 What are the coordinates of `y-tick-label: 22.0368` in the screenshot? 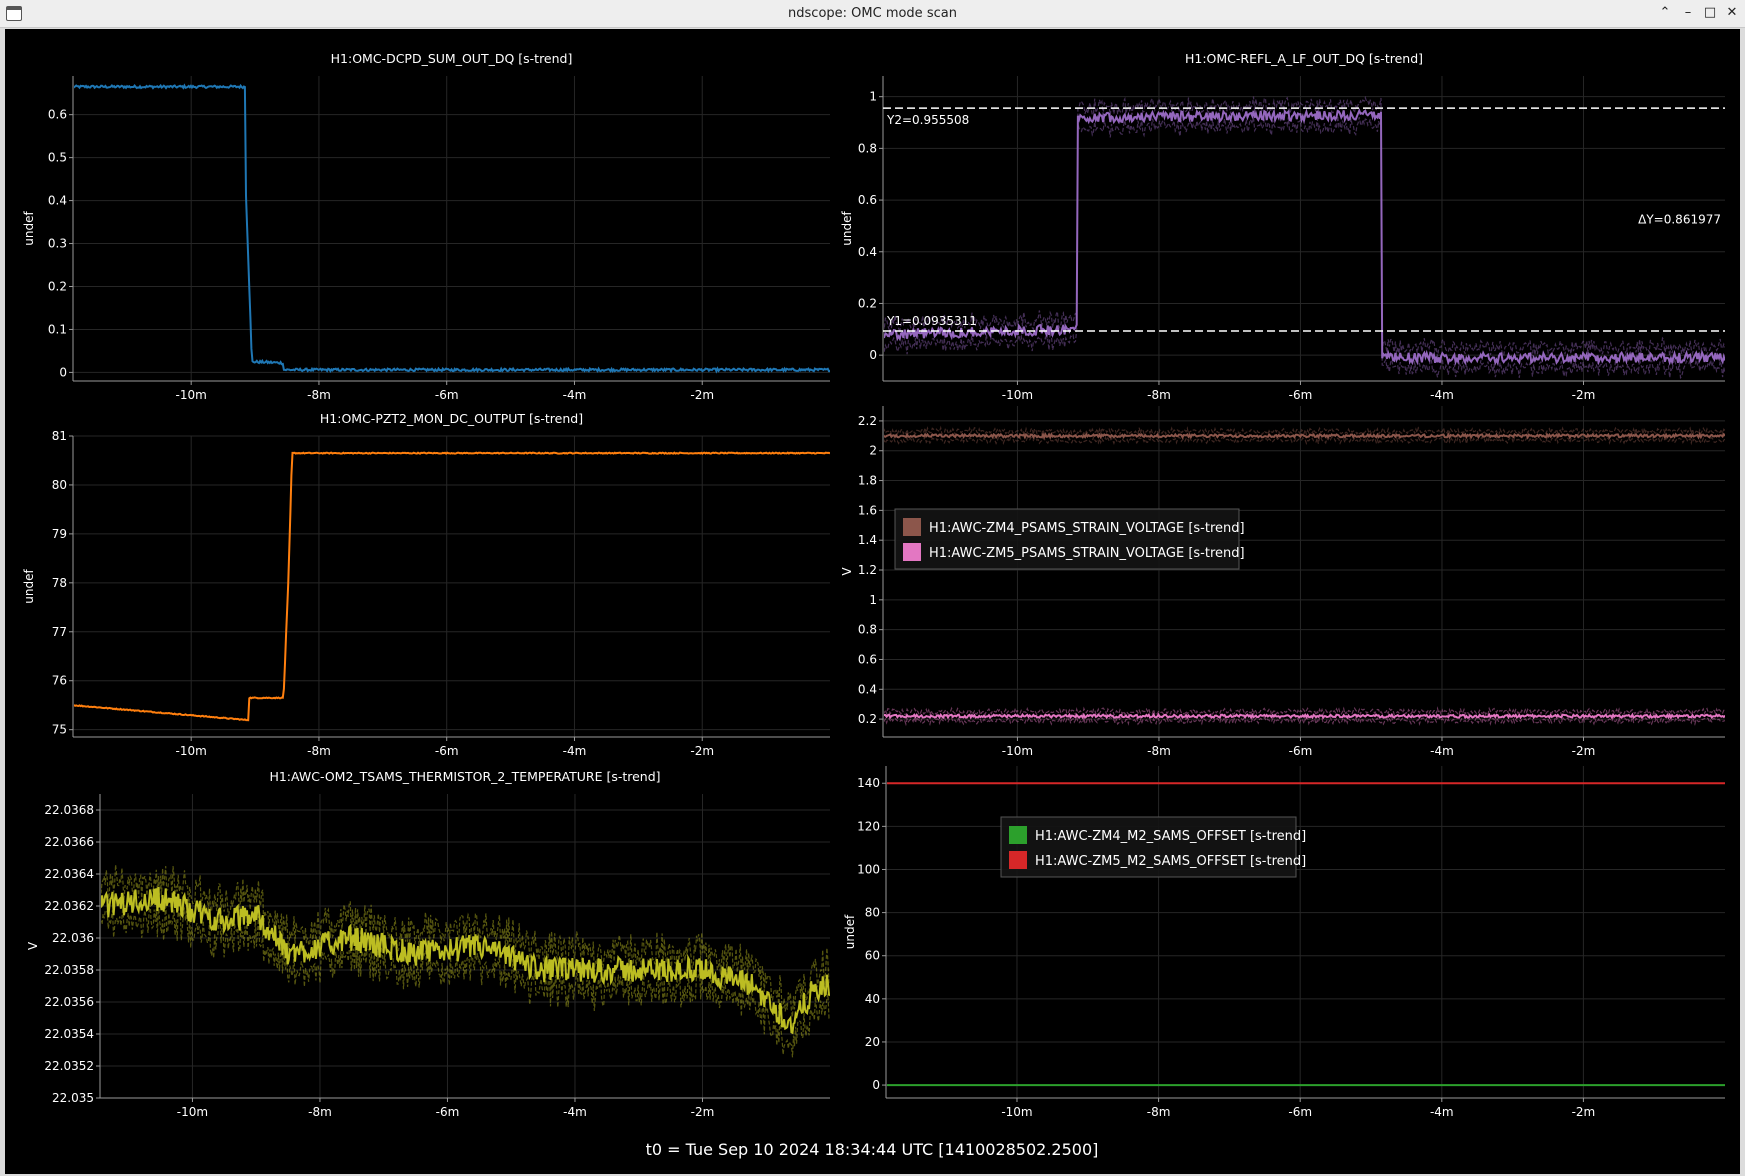 It's located at (69, 810).